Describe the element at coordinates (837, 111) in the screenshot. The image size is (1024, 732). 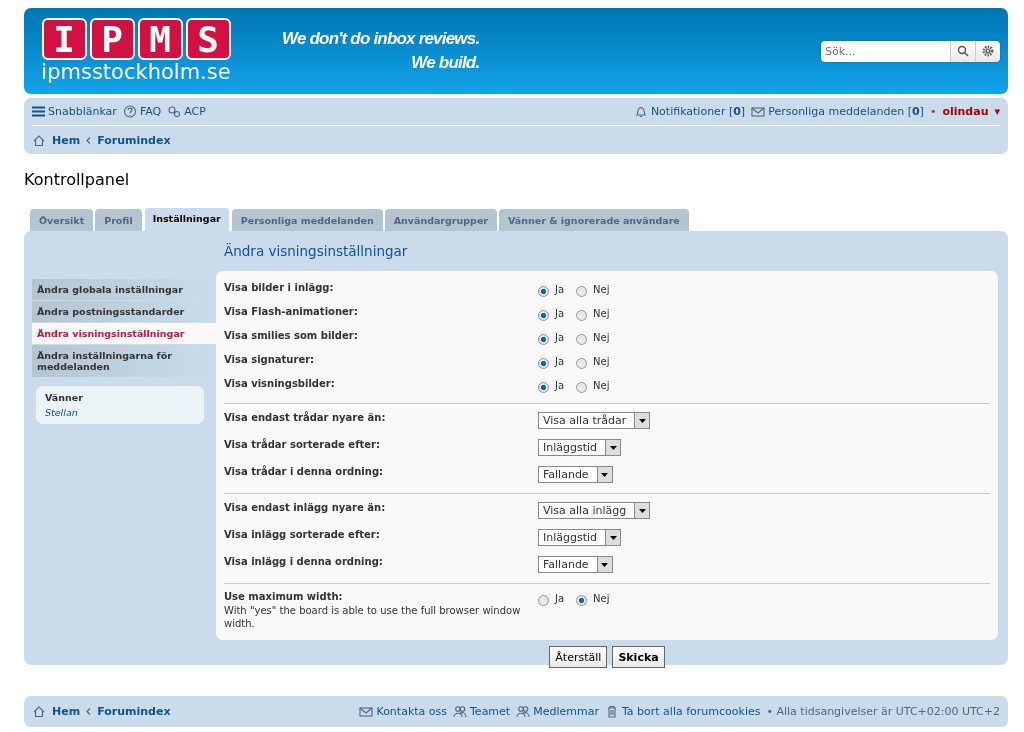
I see `messages-link: Personliga meddelanden [0]` at that location.